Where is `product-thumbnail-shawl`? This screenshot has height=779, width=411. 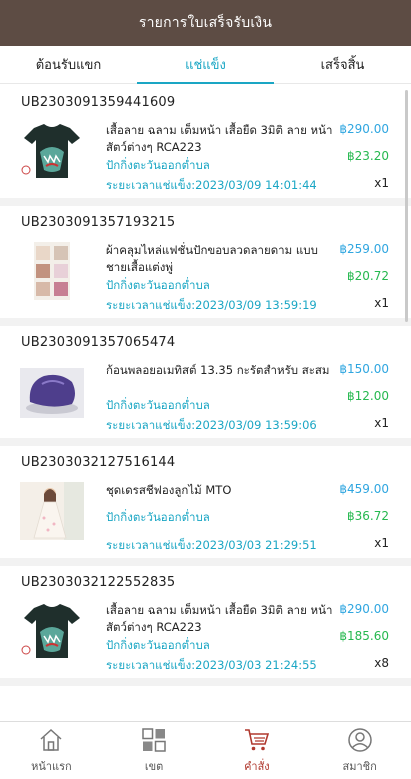
product-thumbnail-shawl is located at coordinates (52, 271).